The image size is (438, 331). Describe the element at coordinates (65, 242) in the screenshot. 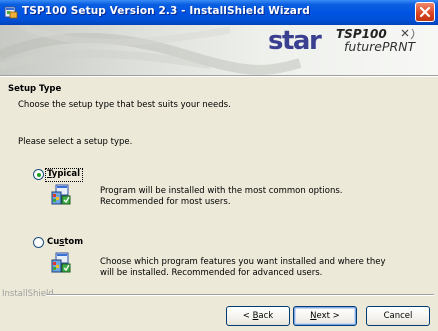

I see `custom-label: Custom` at that location.